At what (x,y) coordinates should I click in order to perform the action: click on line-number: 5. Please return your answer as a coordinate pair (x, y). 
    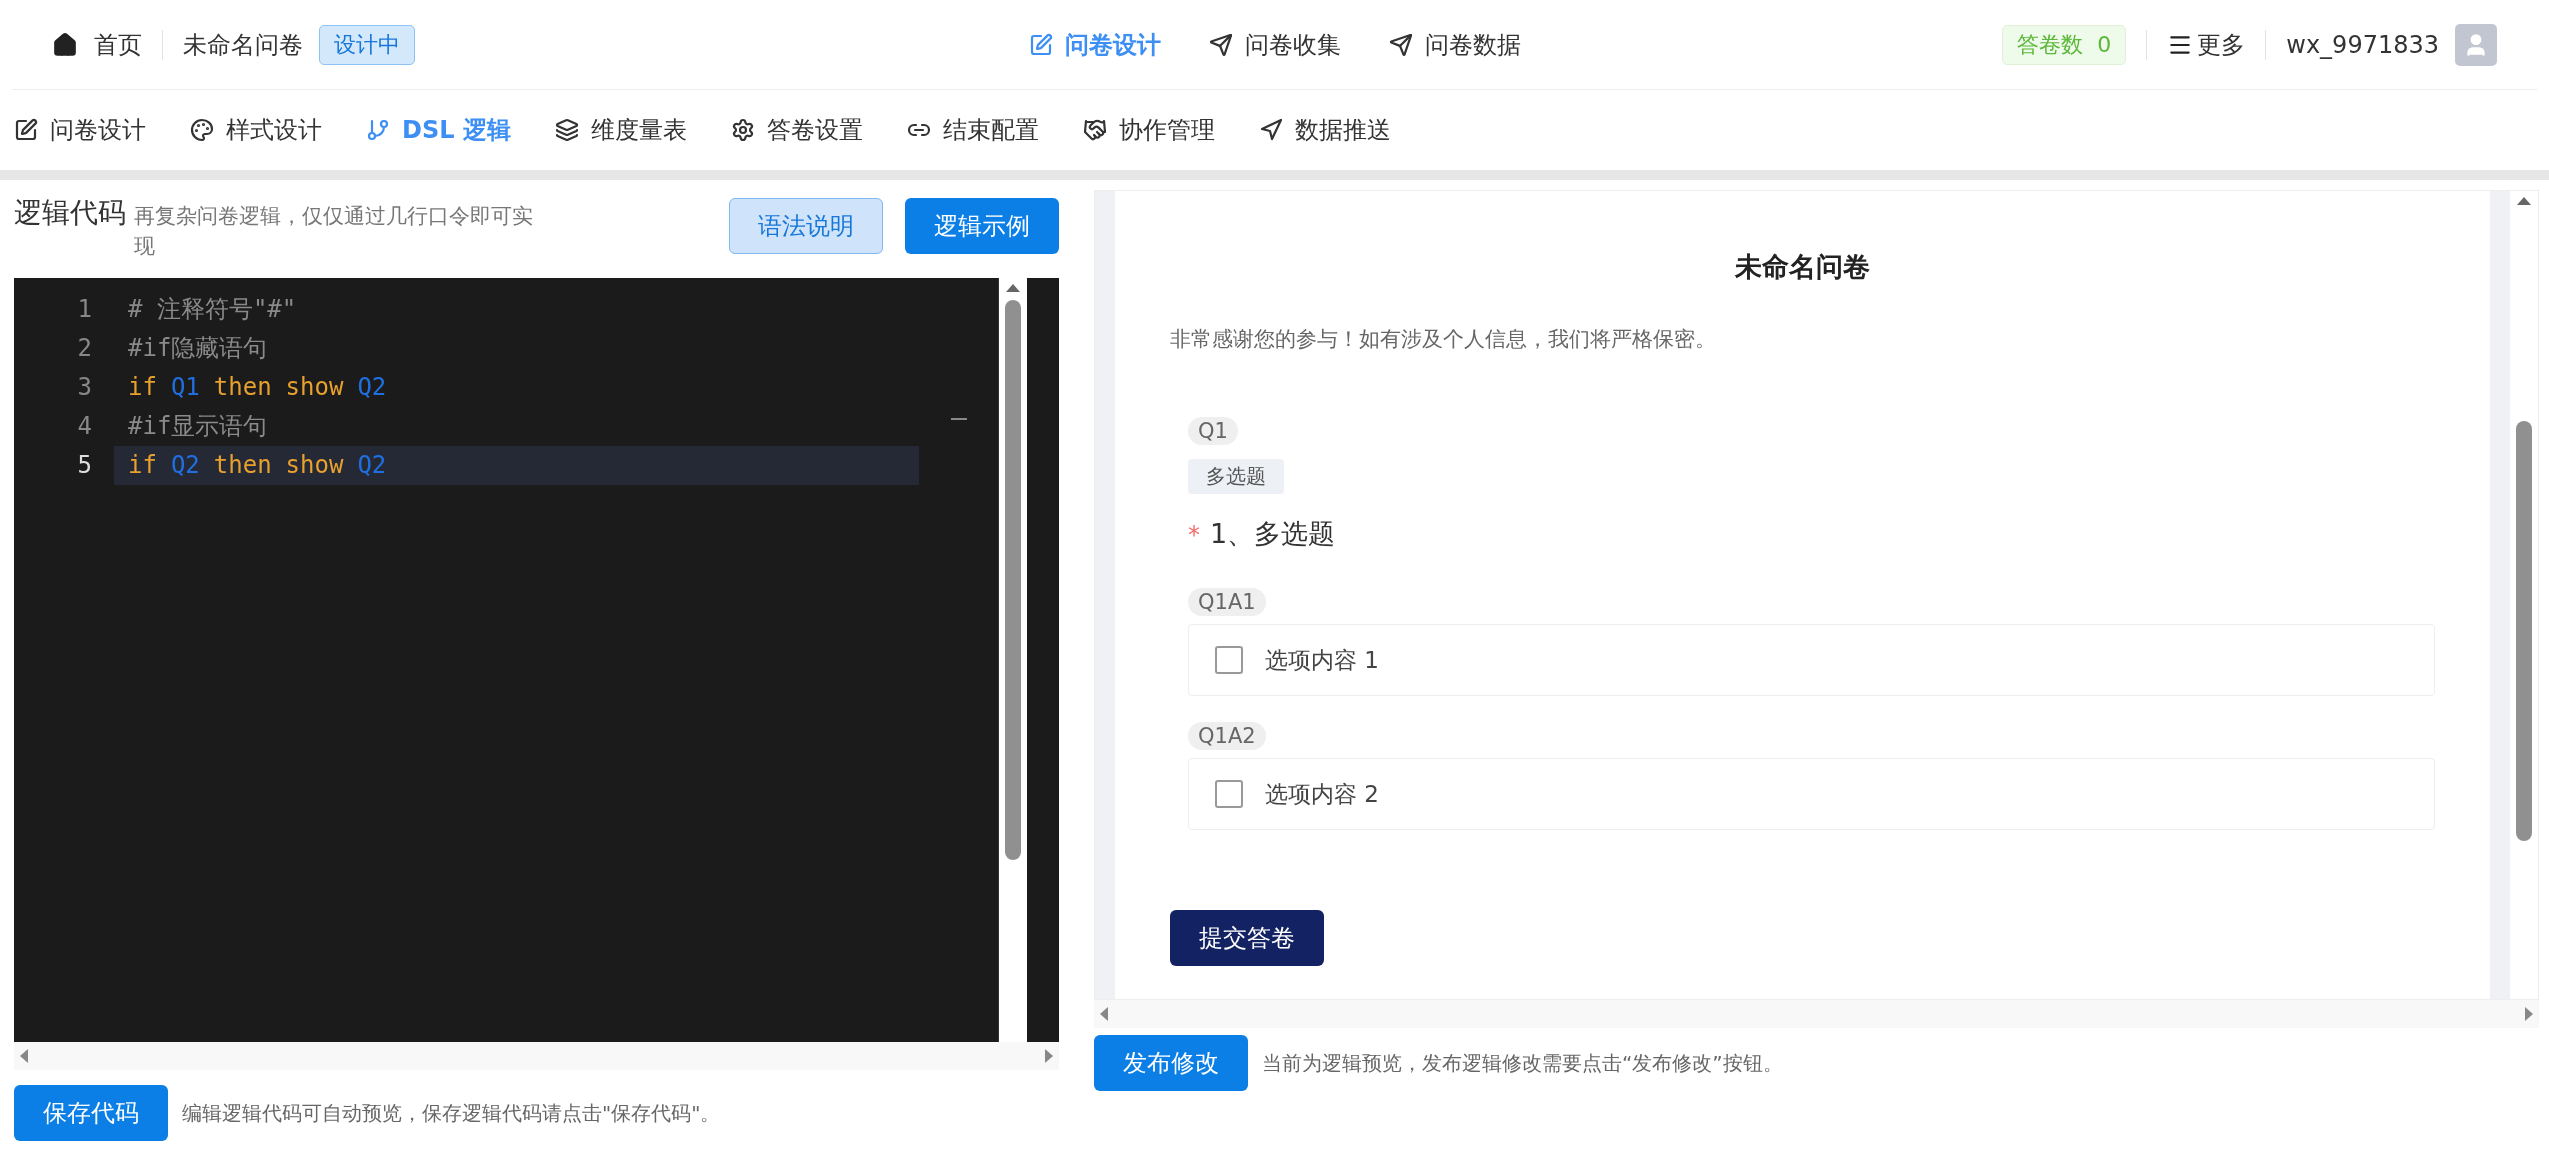
    Looking at the image, I should click on (84, 465).